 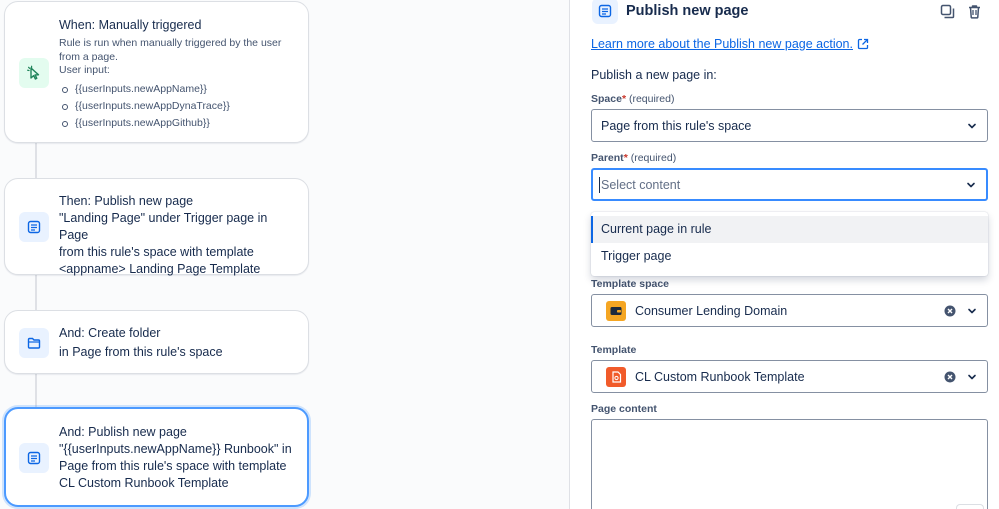 I want to click on parent-dropdown-menu: Current page in rule Trigger page, so click(x=789, y=244).